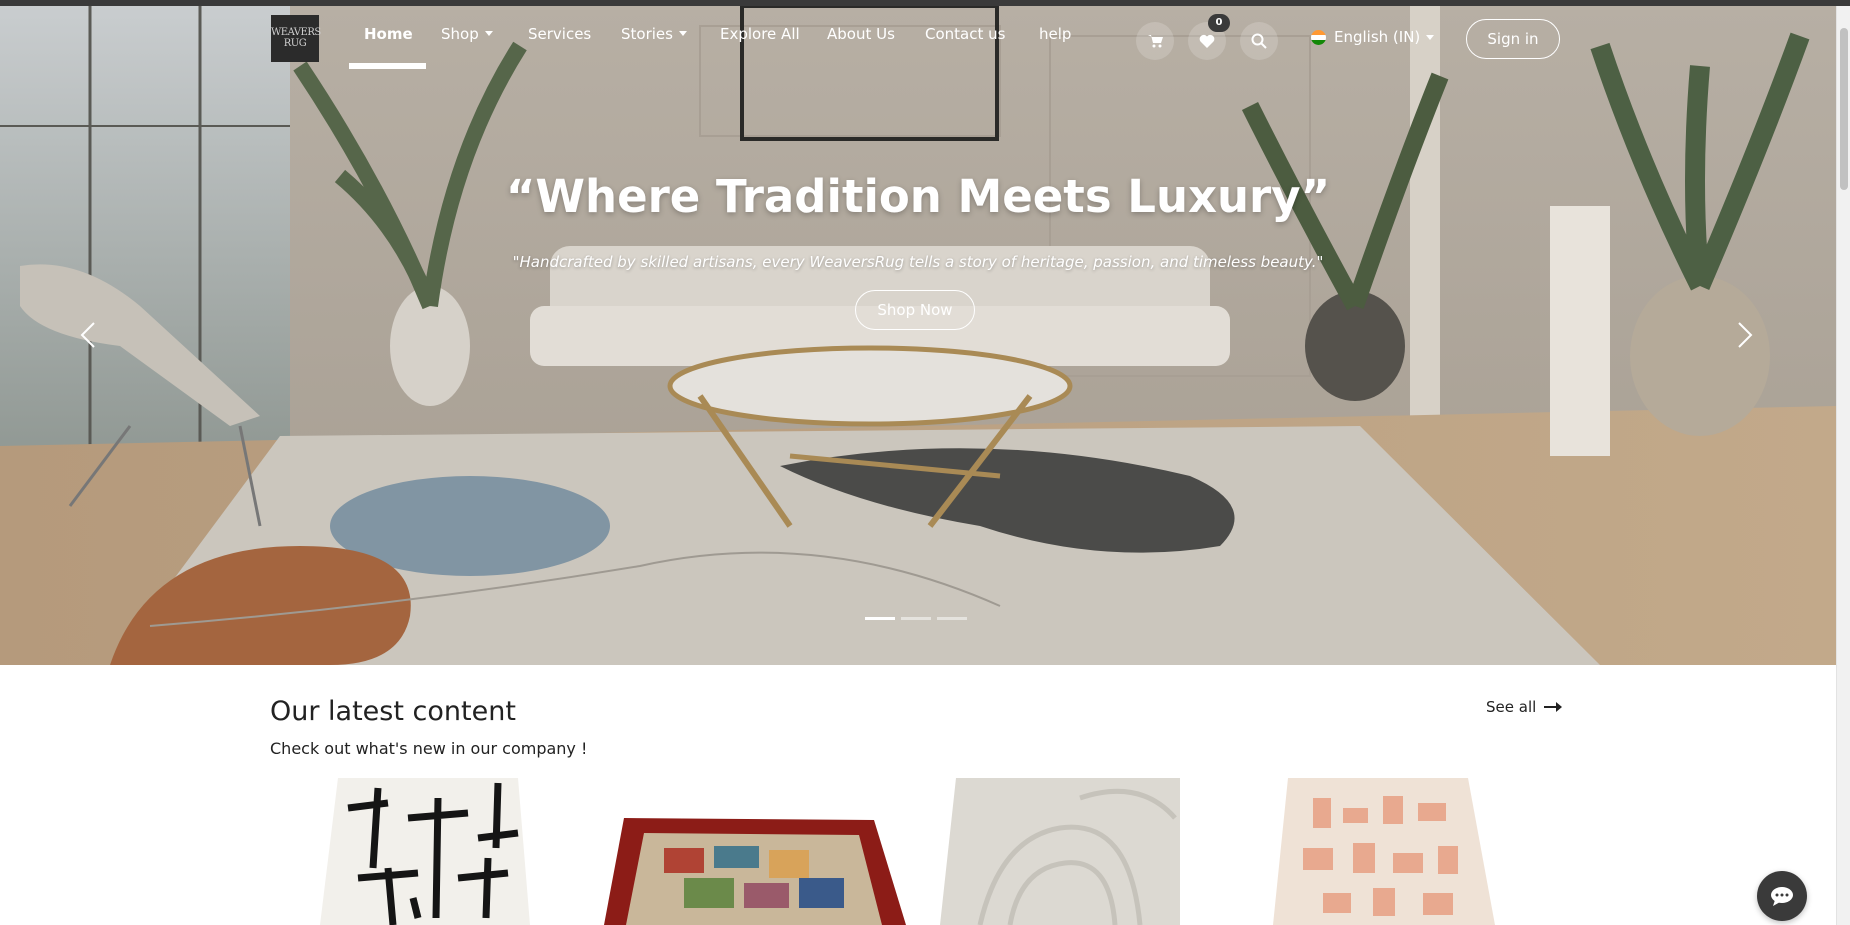 This screenshot has height=925, width=1850. What do you see at coordinates (861, 34) in the screenshot?
I see `nav-about-us: About Us` at bounding box center [861, 34].